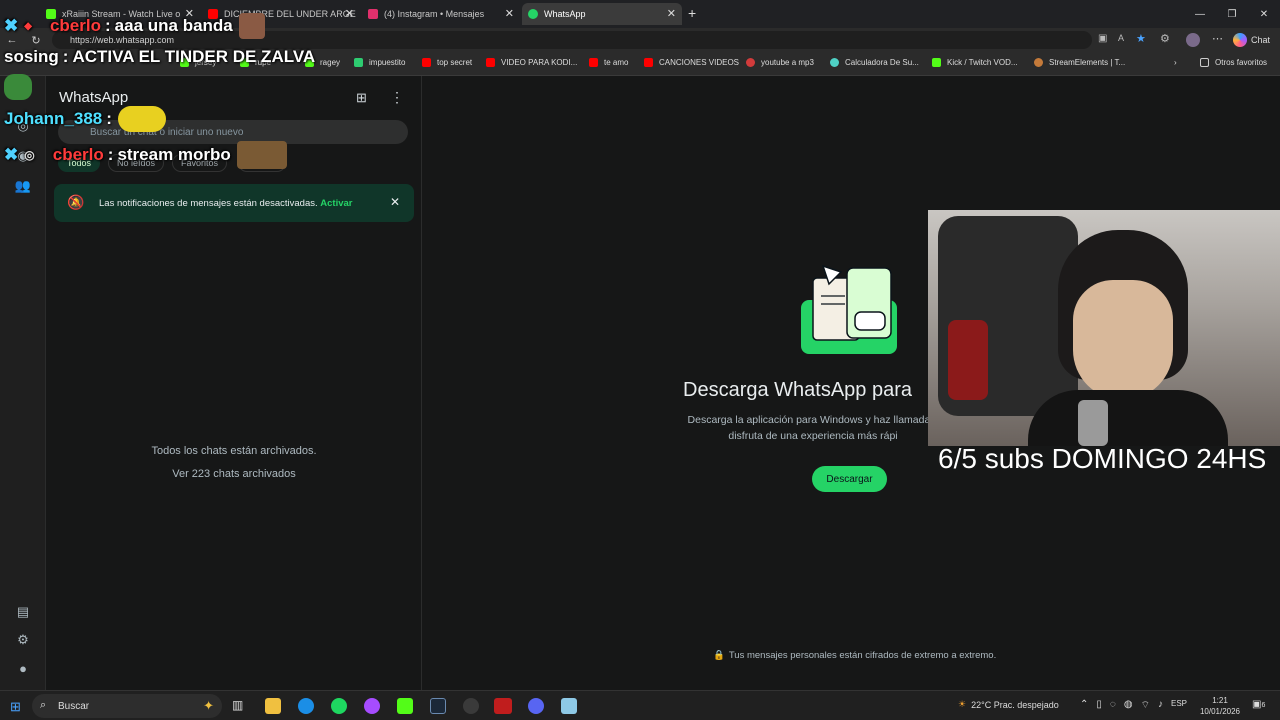 The height and width of the screenshot is (720, 1280). Describe the element at coordinates (1263, 705) in the screenshot. I see `notification-count: 6` at that location.